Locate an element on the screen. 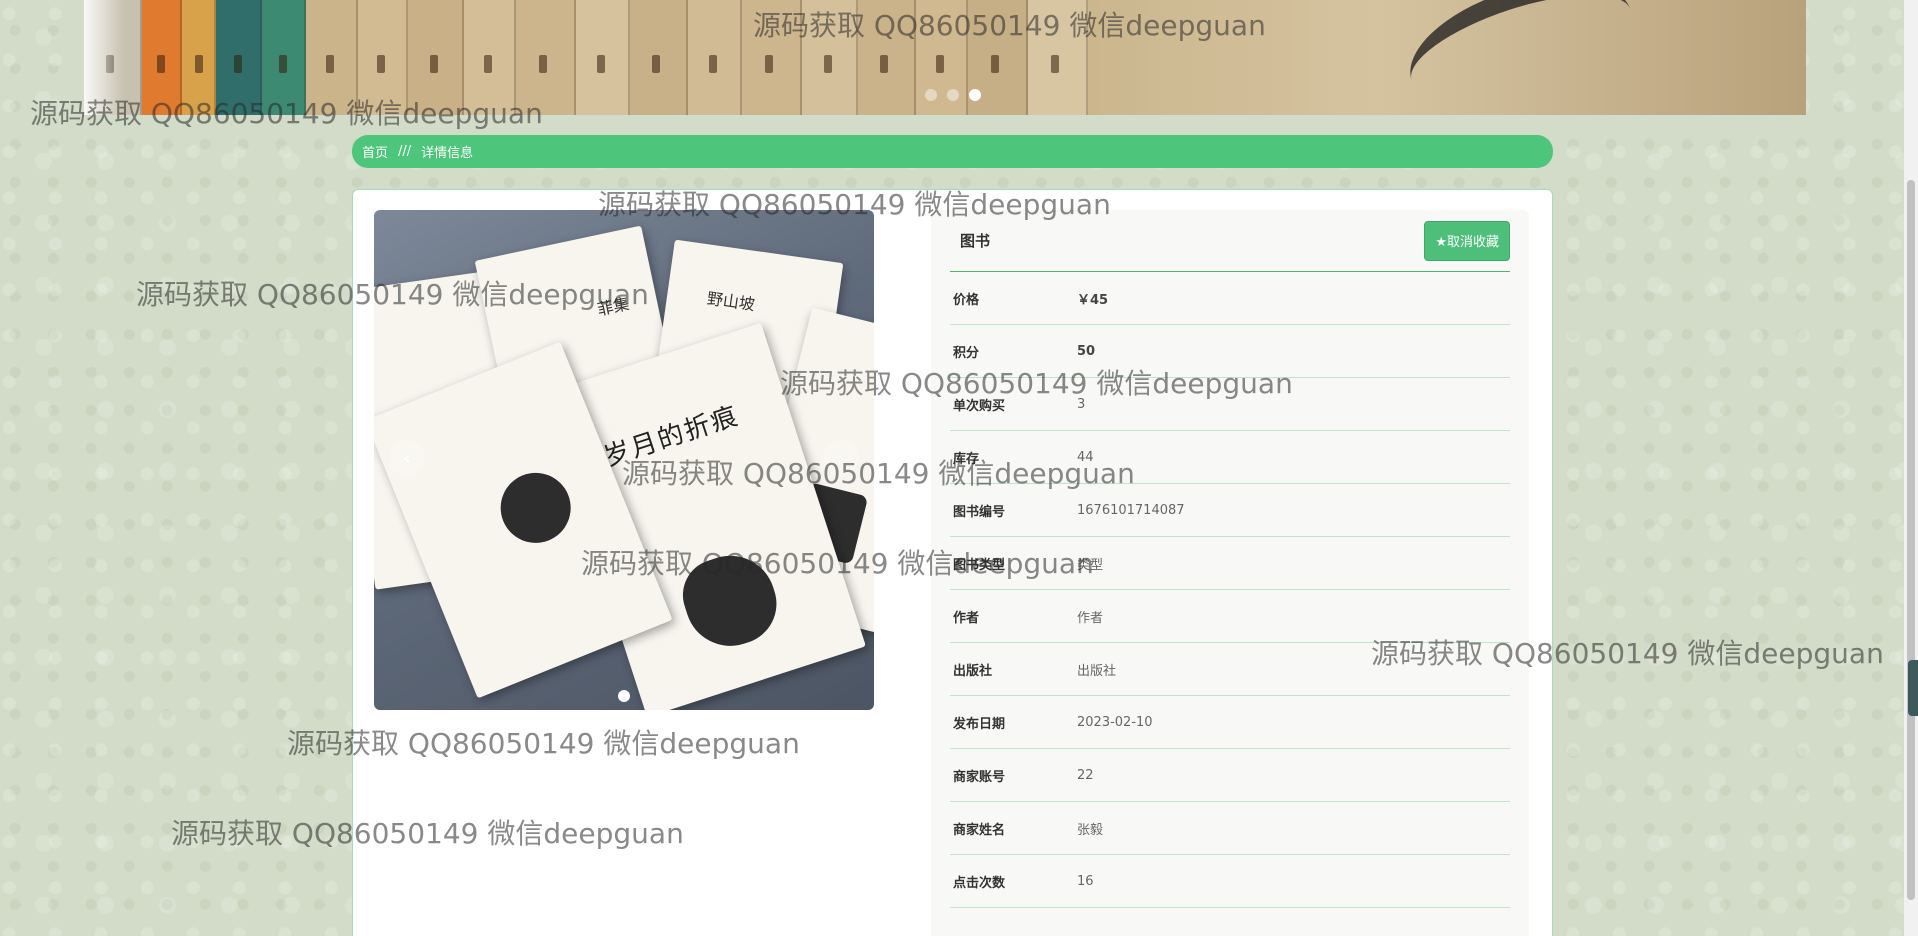 The image size is (1918, 936). info-row-value: 50 is located at coordinates (1086, 351).